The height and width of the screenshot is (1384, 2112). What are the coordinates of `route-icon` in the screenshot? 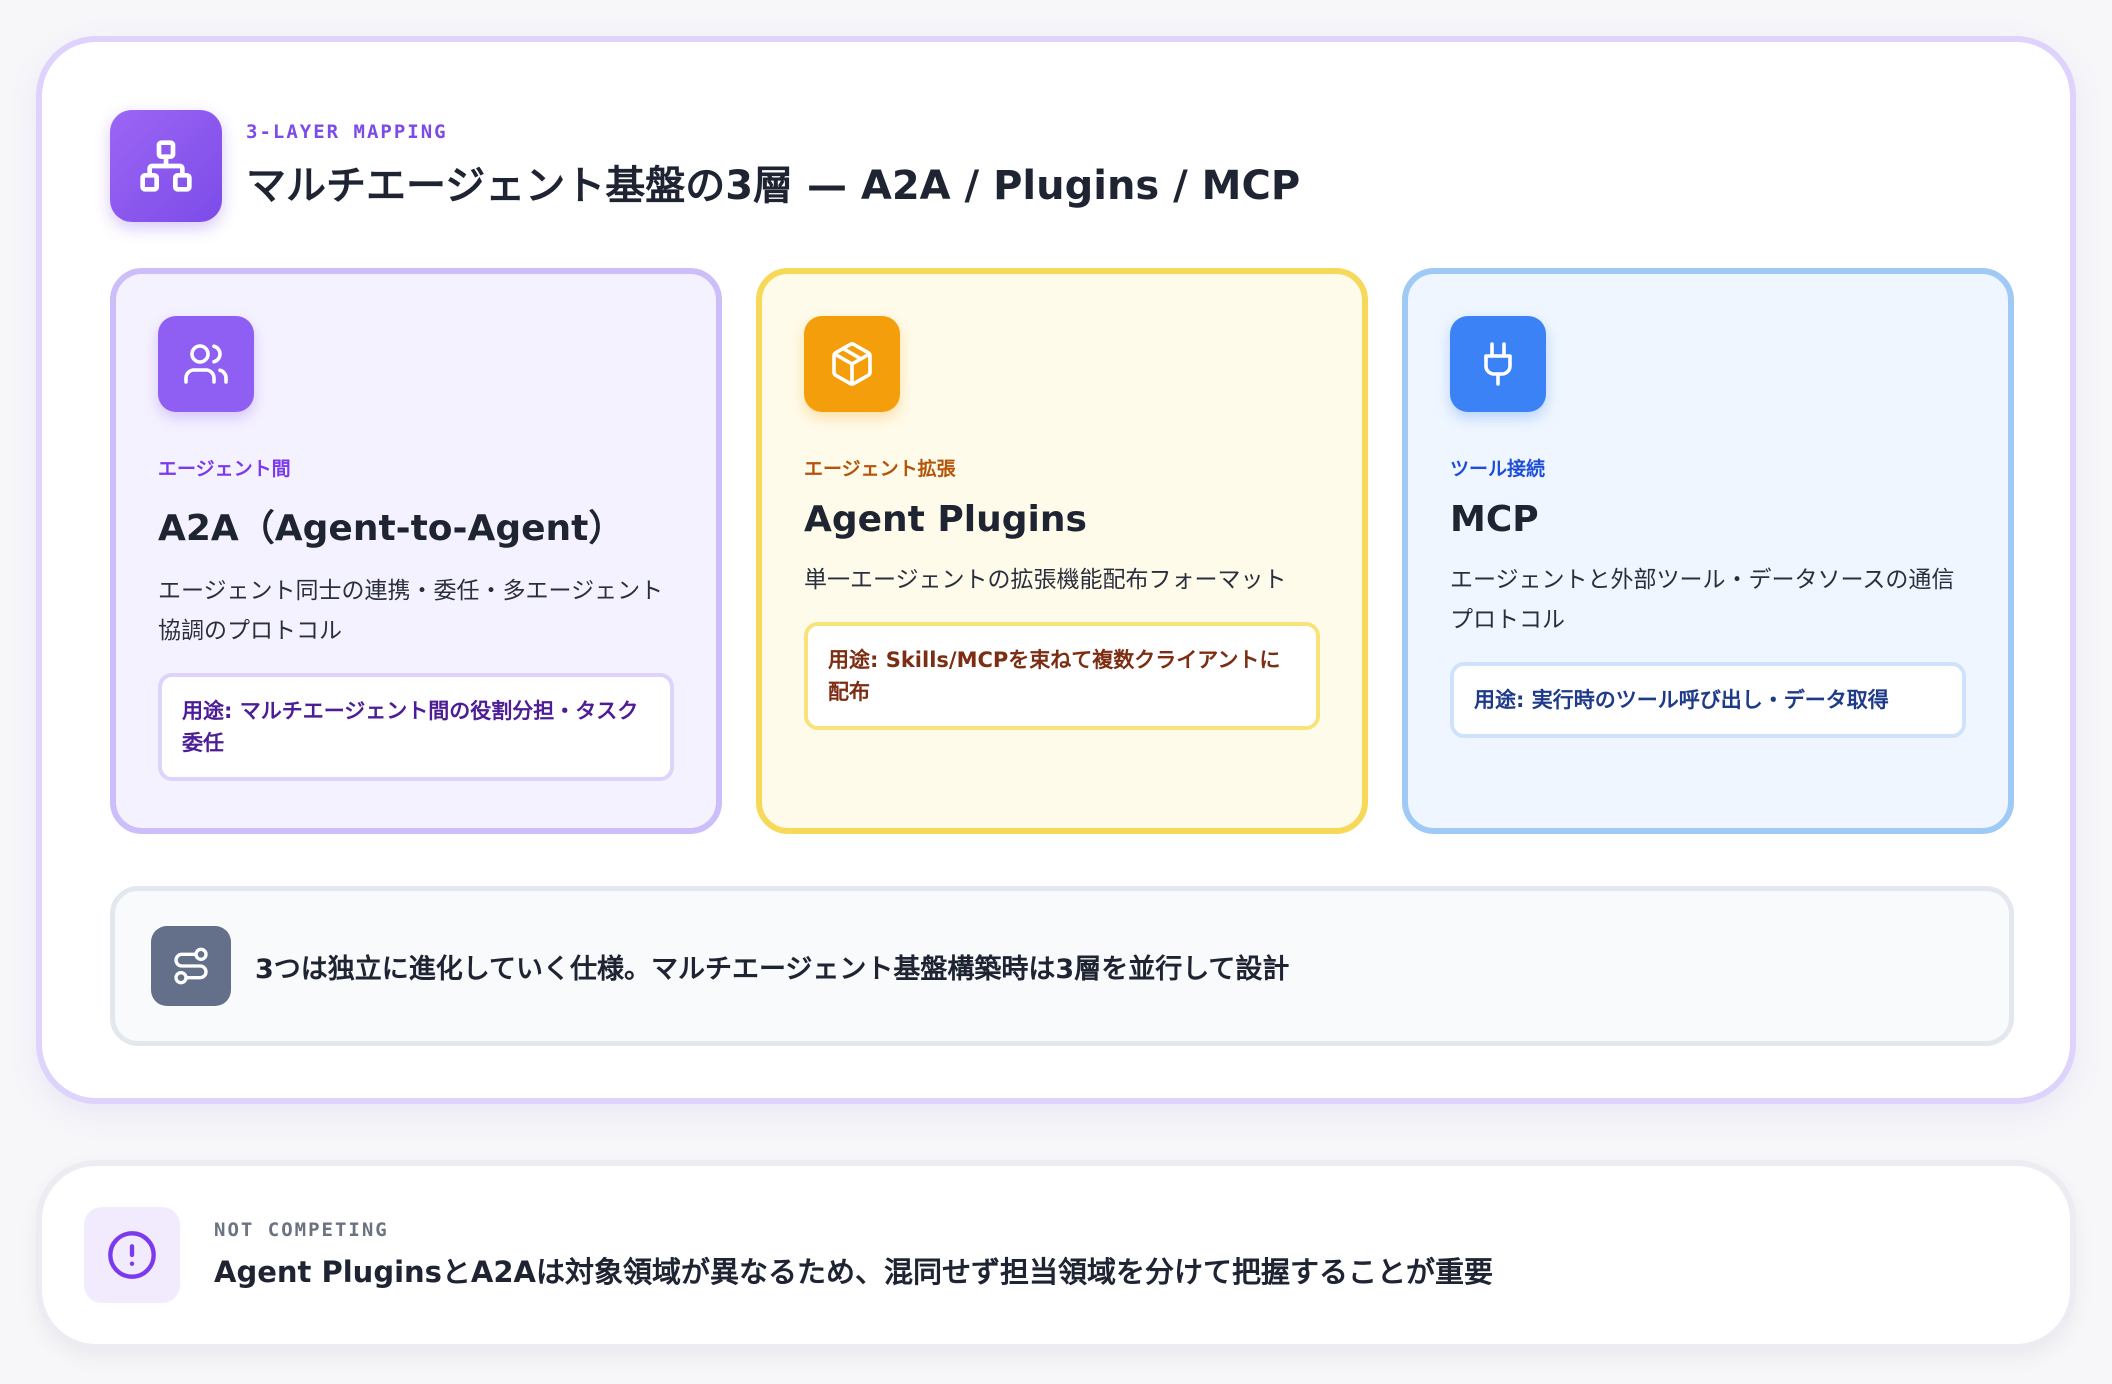 It's located at (191, 966).